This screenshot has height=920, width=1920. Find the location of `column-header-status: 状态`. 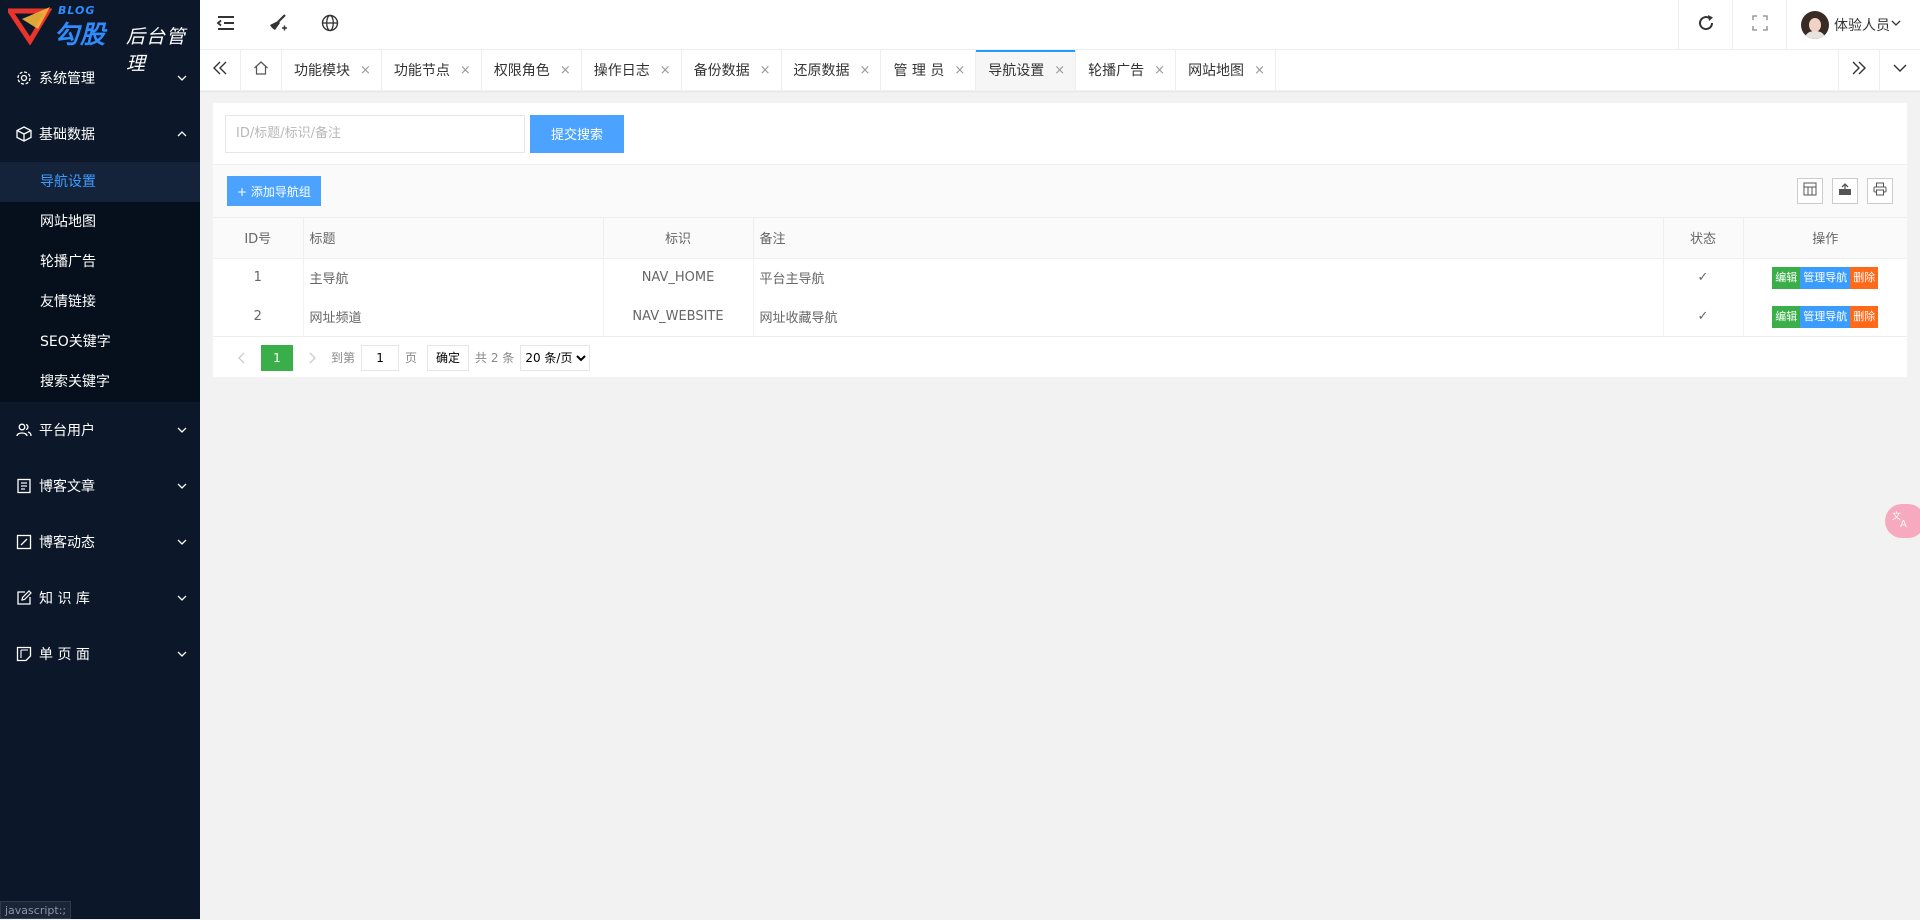

column-header-status: 状态 is located at coordinates (1703, 238).